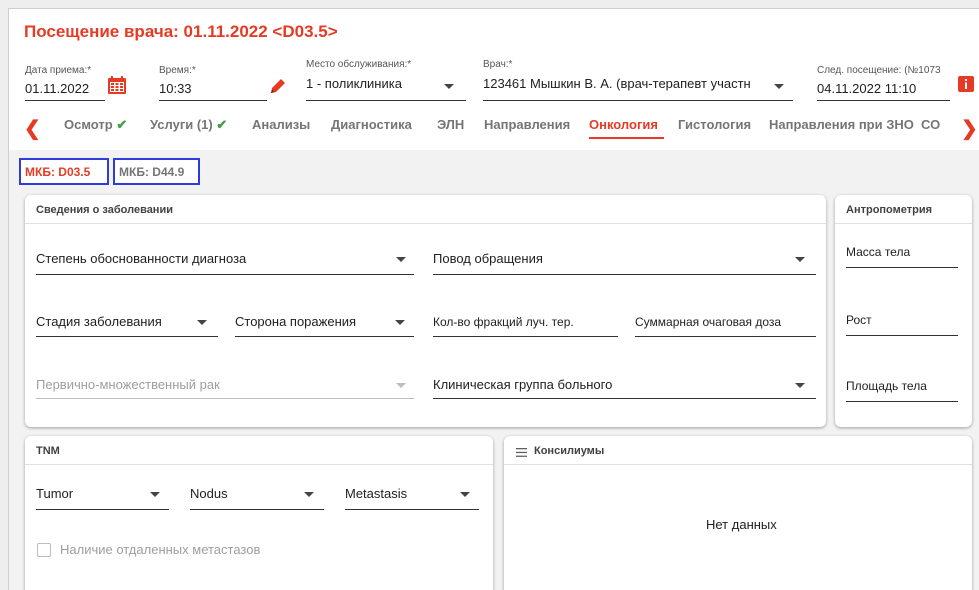 This screenshot has width=979, height=590. I want to click on metastasis-underline, so click(412, 509).